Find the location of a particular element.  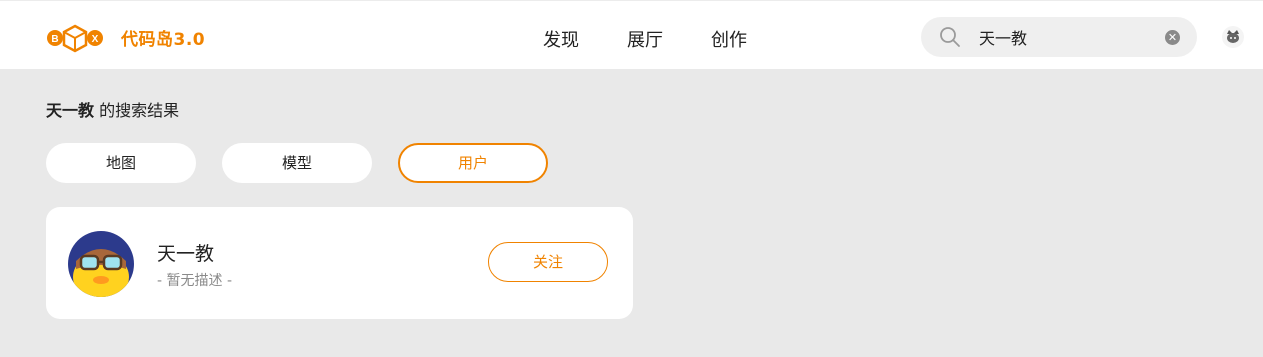

user-name: 天一教 is located at coordinates (185, 252).